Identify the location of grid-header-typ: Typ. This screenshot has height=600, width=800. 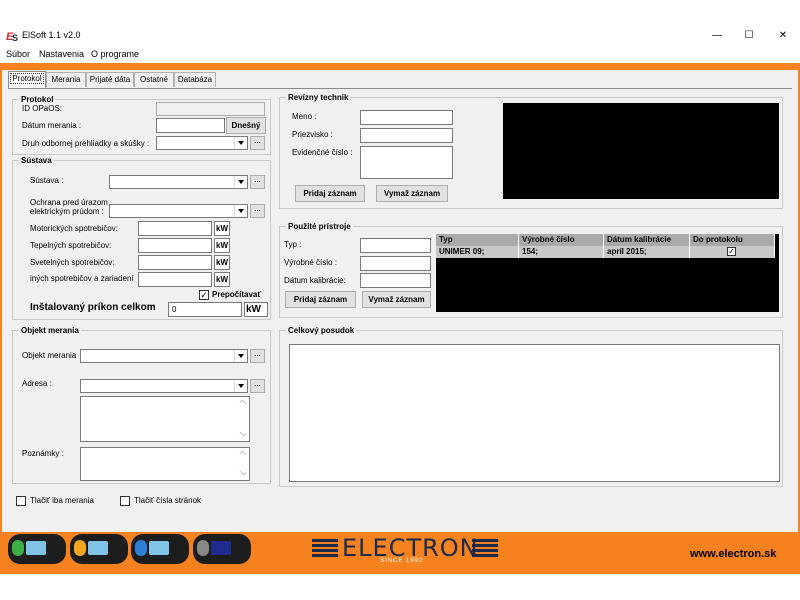
(477, 240).